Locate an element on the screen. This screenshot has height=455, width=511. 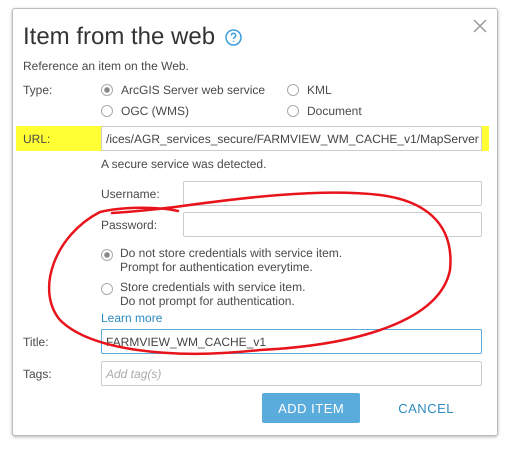
credentials-radio: Store credentials with service item. Do not prompt for authentication. is located at coordinates (291, 294).